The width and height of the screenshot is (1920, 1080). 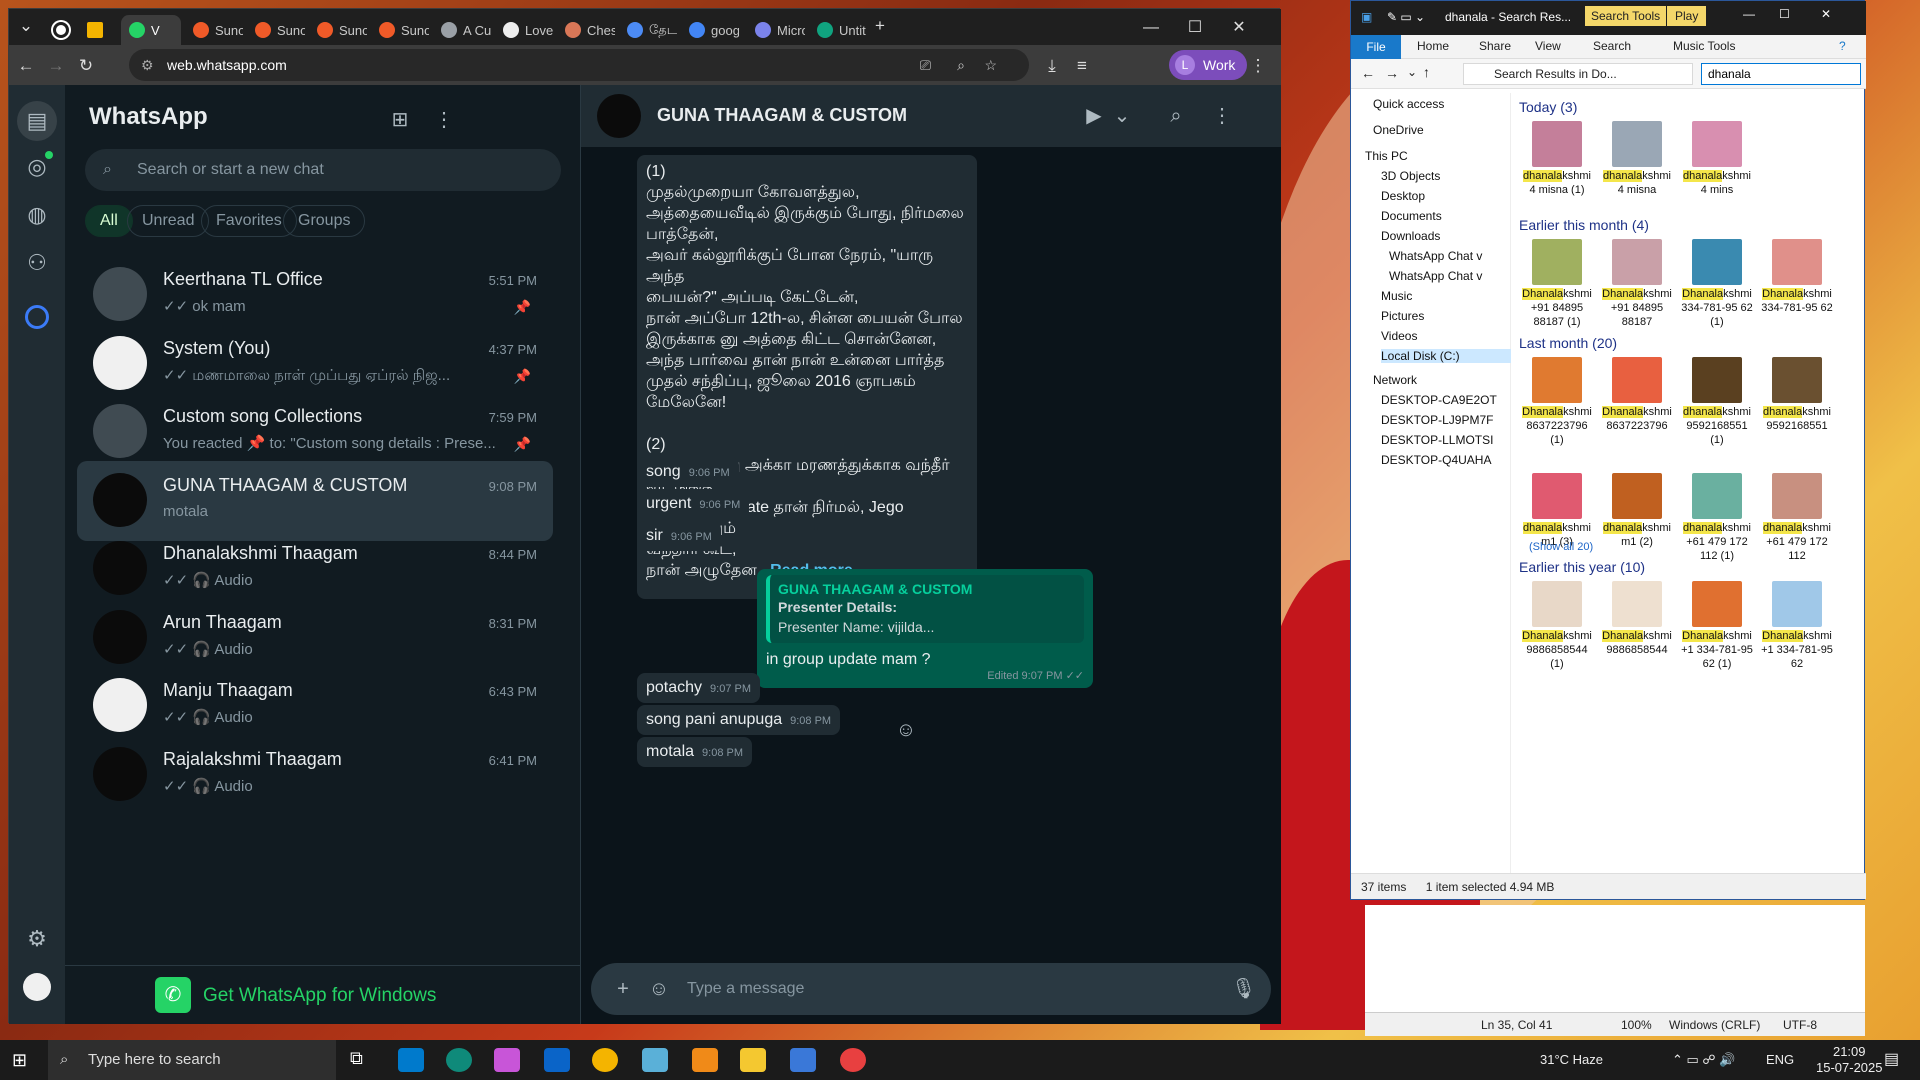 What do you see at coordinates (1548, 46) in the screenshot?
I see `ribbon-view: View` at bounding box center [1548, 46].